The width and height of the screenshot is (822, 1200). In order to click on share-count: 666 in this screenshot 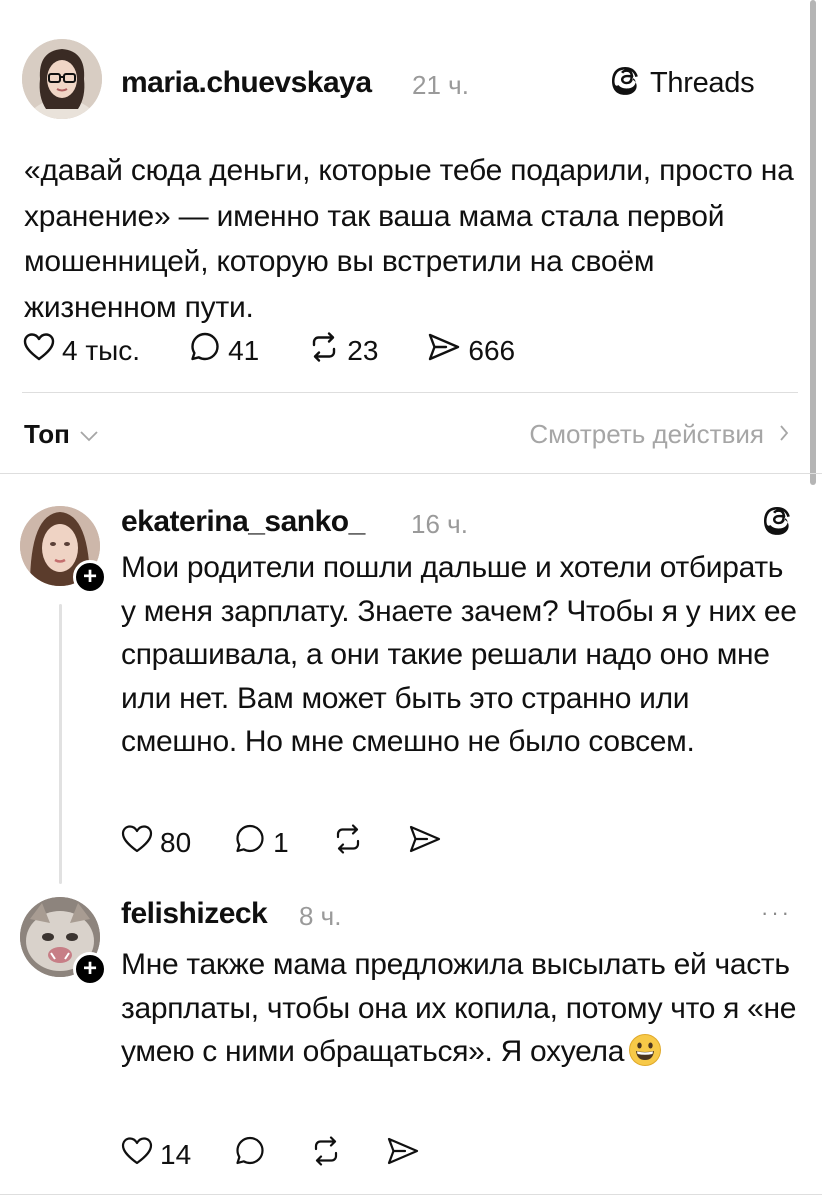, I will do `click(492, 350)`.